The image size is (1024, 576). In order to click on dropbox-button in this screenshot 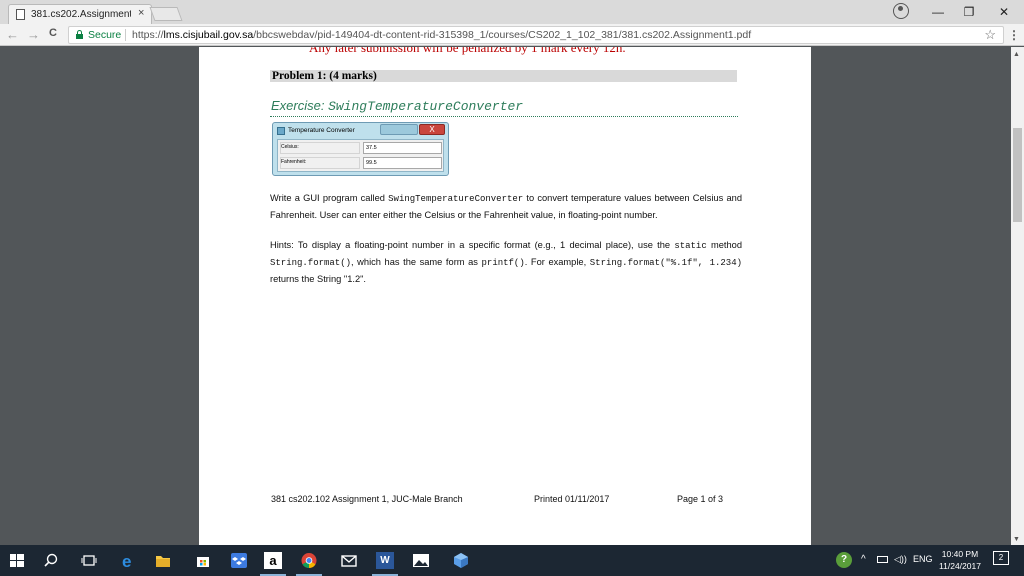, I will do `click(239, 560)`.